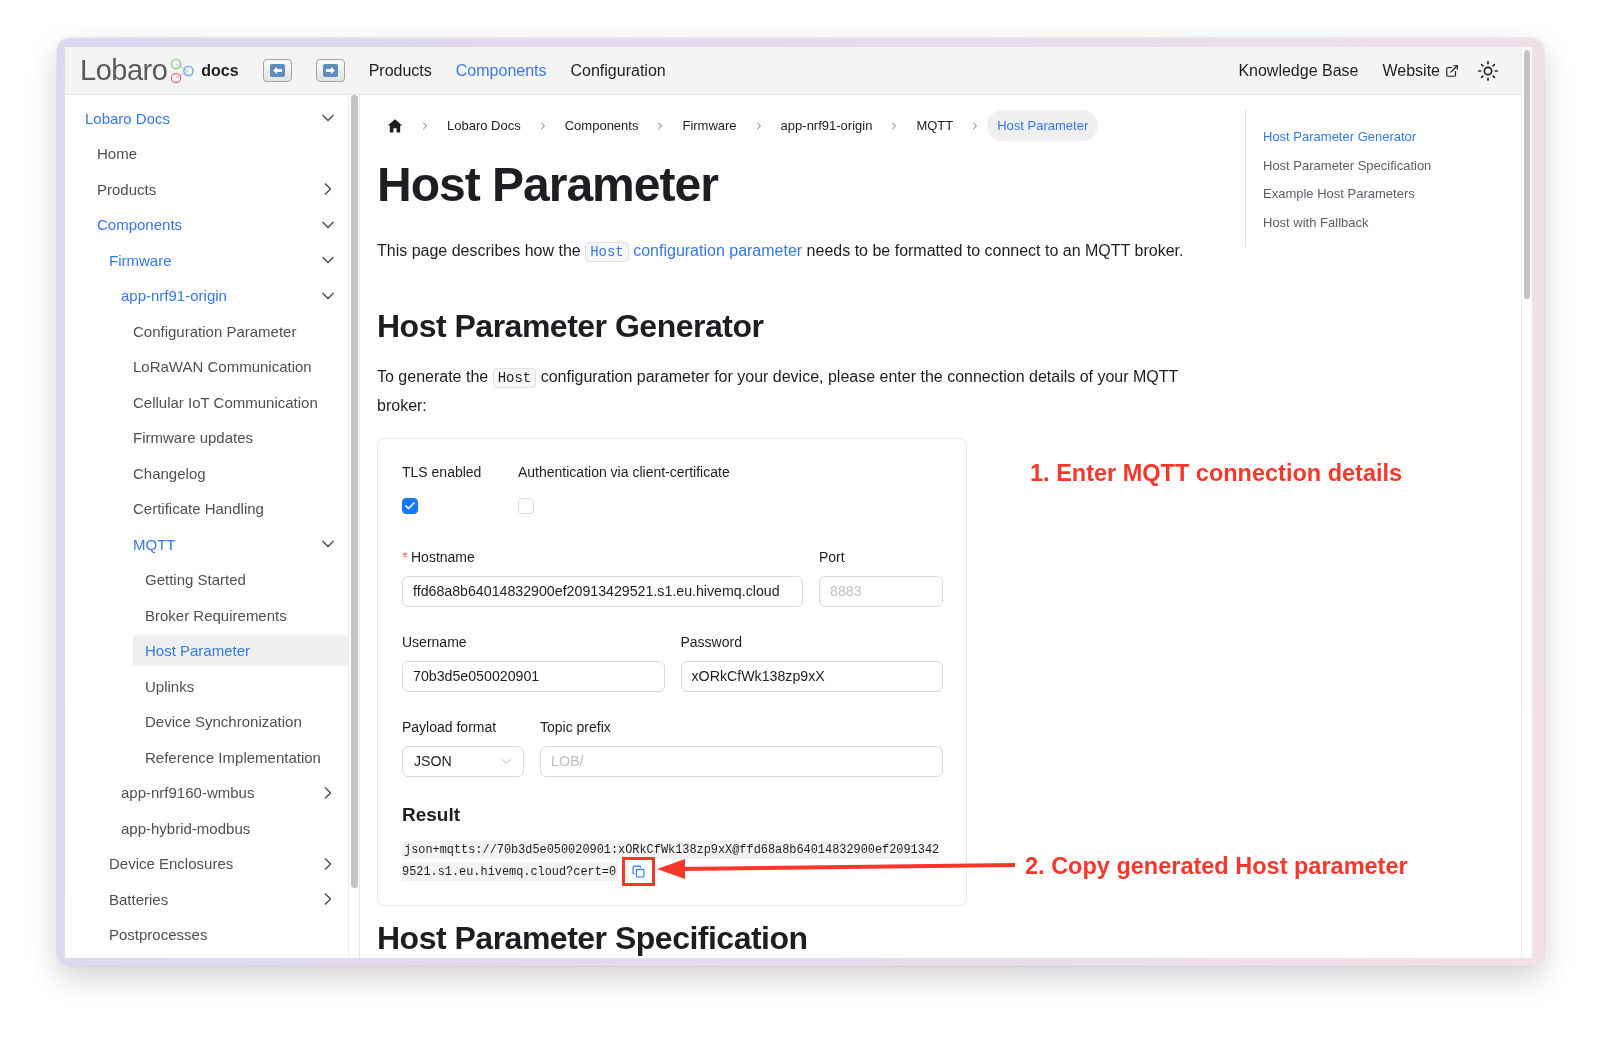  What do you see at coordinates (593, 938) in the screenshot?
I see `section-heading: Host Parameter Specification` at bounding box center [593, 938].